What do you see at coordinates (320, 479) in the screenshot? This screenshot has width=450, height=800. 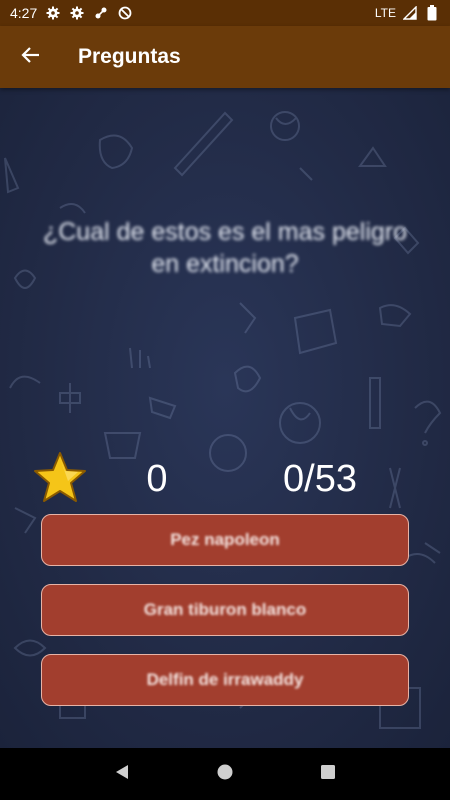 I see `question-counter: 0/53` at bounding box center [320, 479].